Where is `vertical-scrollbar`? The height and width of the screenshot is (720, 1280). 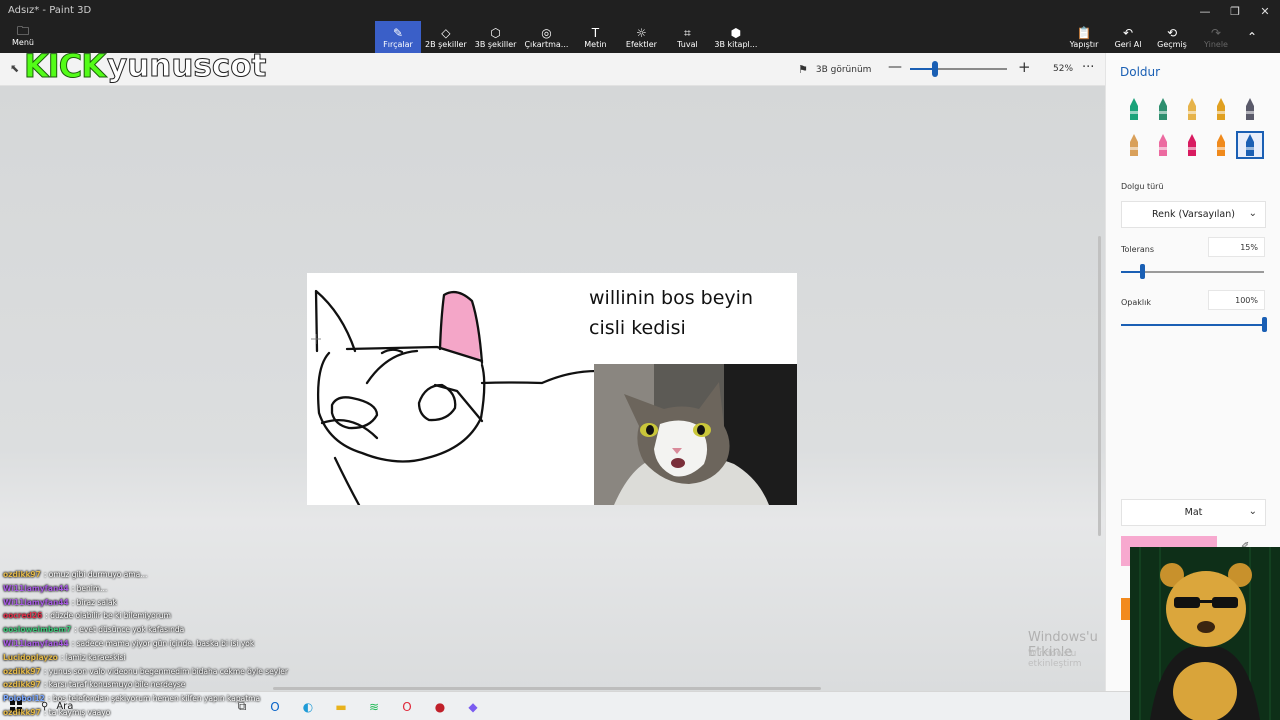
vertical-scrollbar is located at coordinates (1099, 386).